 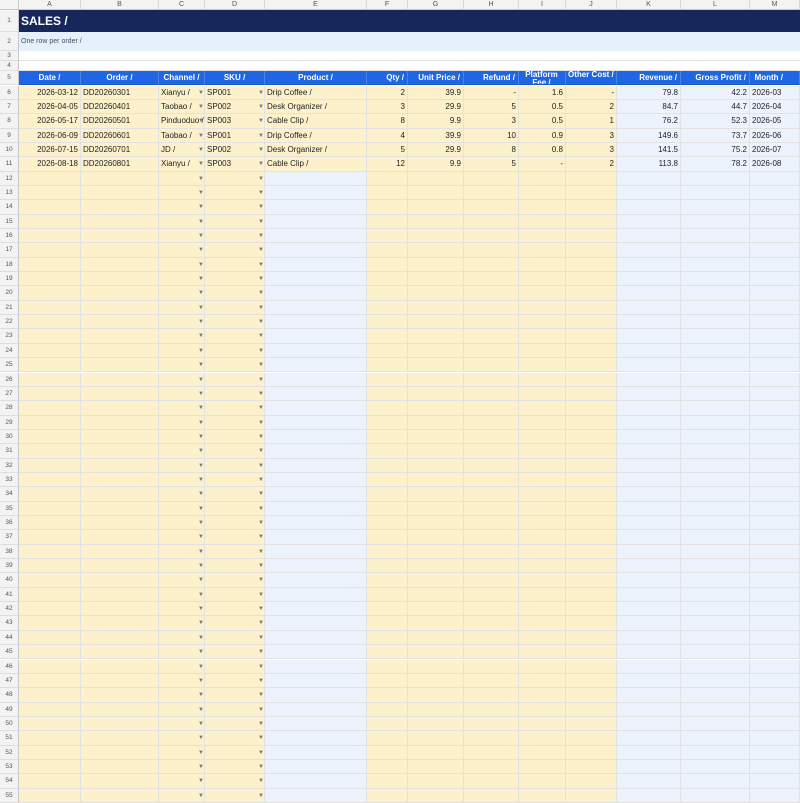 What do you see at coordinates (9, 250) in the screenshot?
I see `row-header: 17` at bounding box center [9, 250].